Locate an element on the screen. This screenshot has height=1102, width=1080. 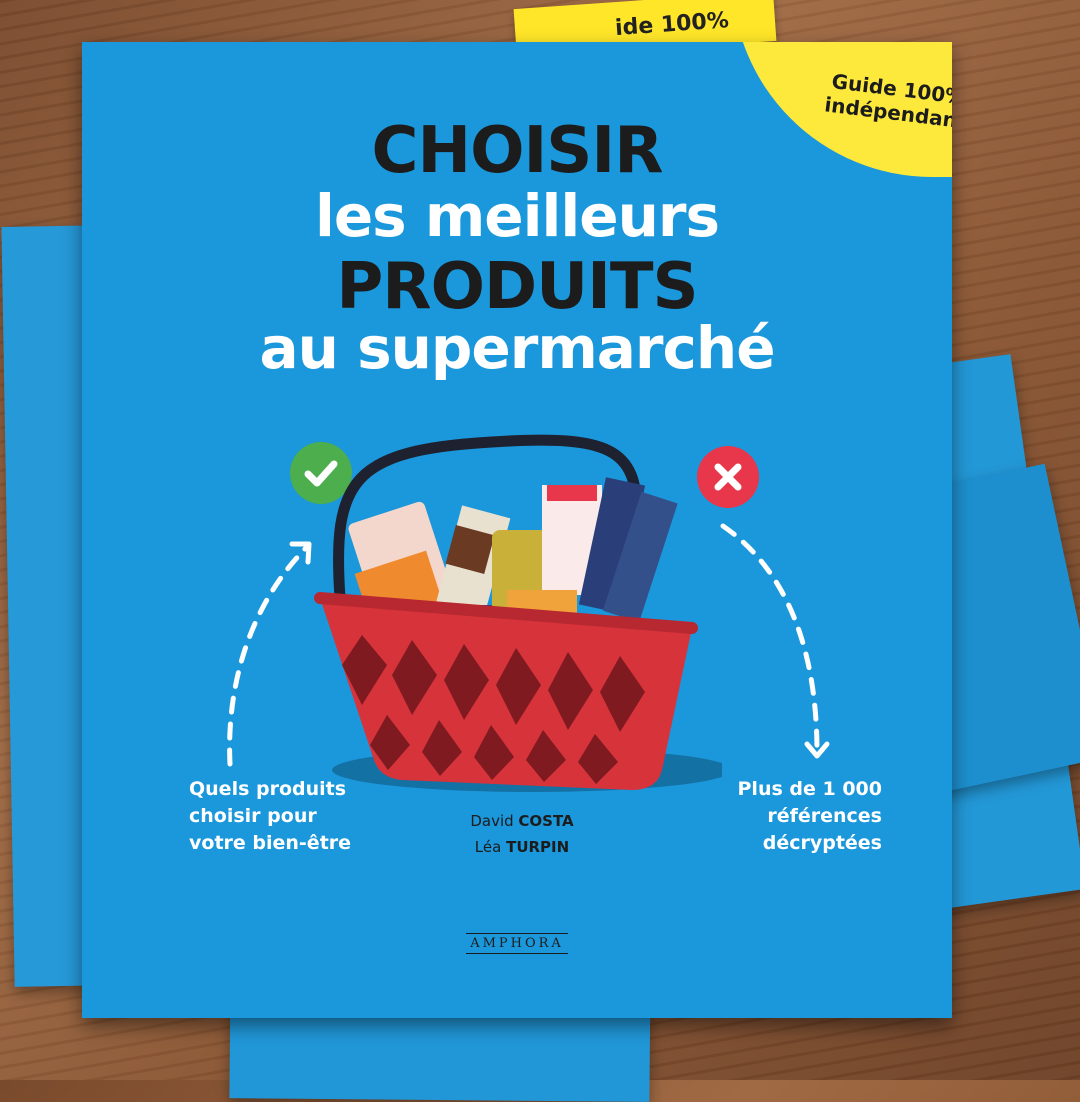
right-tagline-line-3: décryptées is located at coordinates (822, 843).